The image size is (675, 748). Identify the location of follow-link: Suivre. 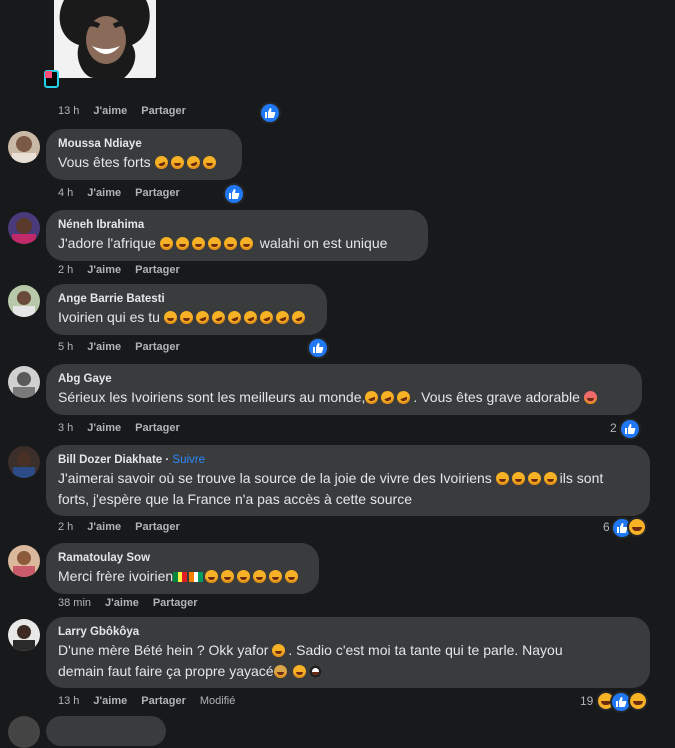
(188, 460).